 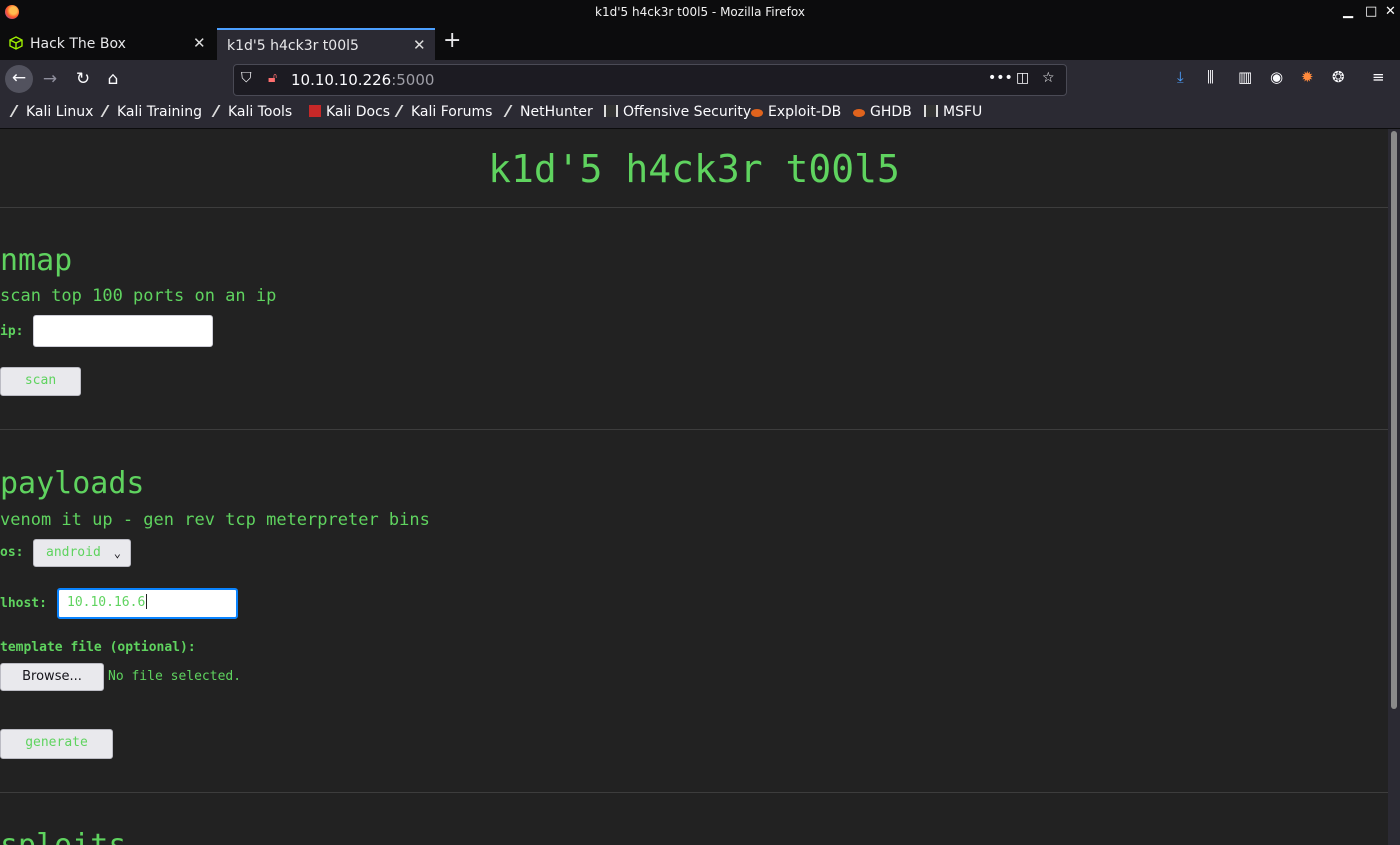 What do you see at coordinates (1378, 77) in the screenshot?
I see `menu-hamburger-icon: ≡` at bounding box center [1378, 77].